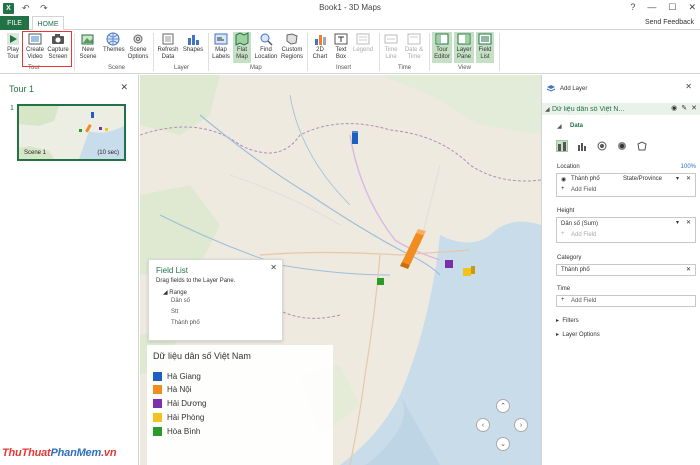  Describe the element at coordinates (582, 146) in the screenshot. I see `clustered-column-icon` at that location.